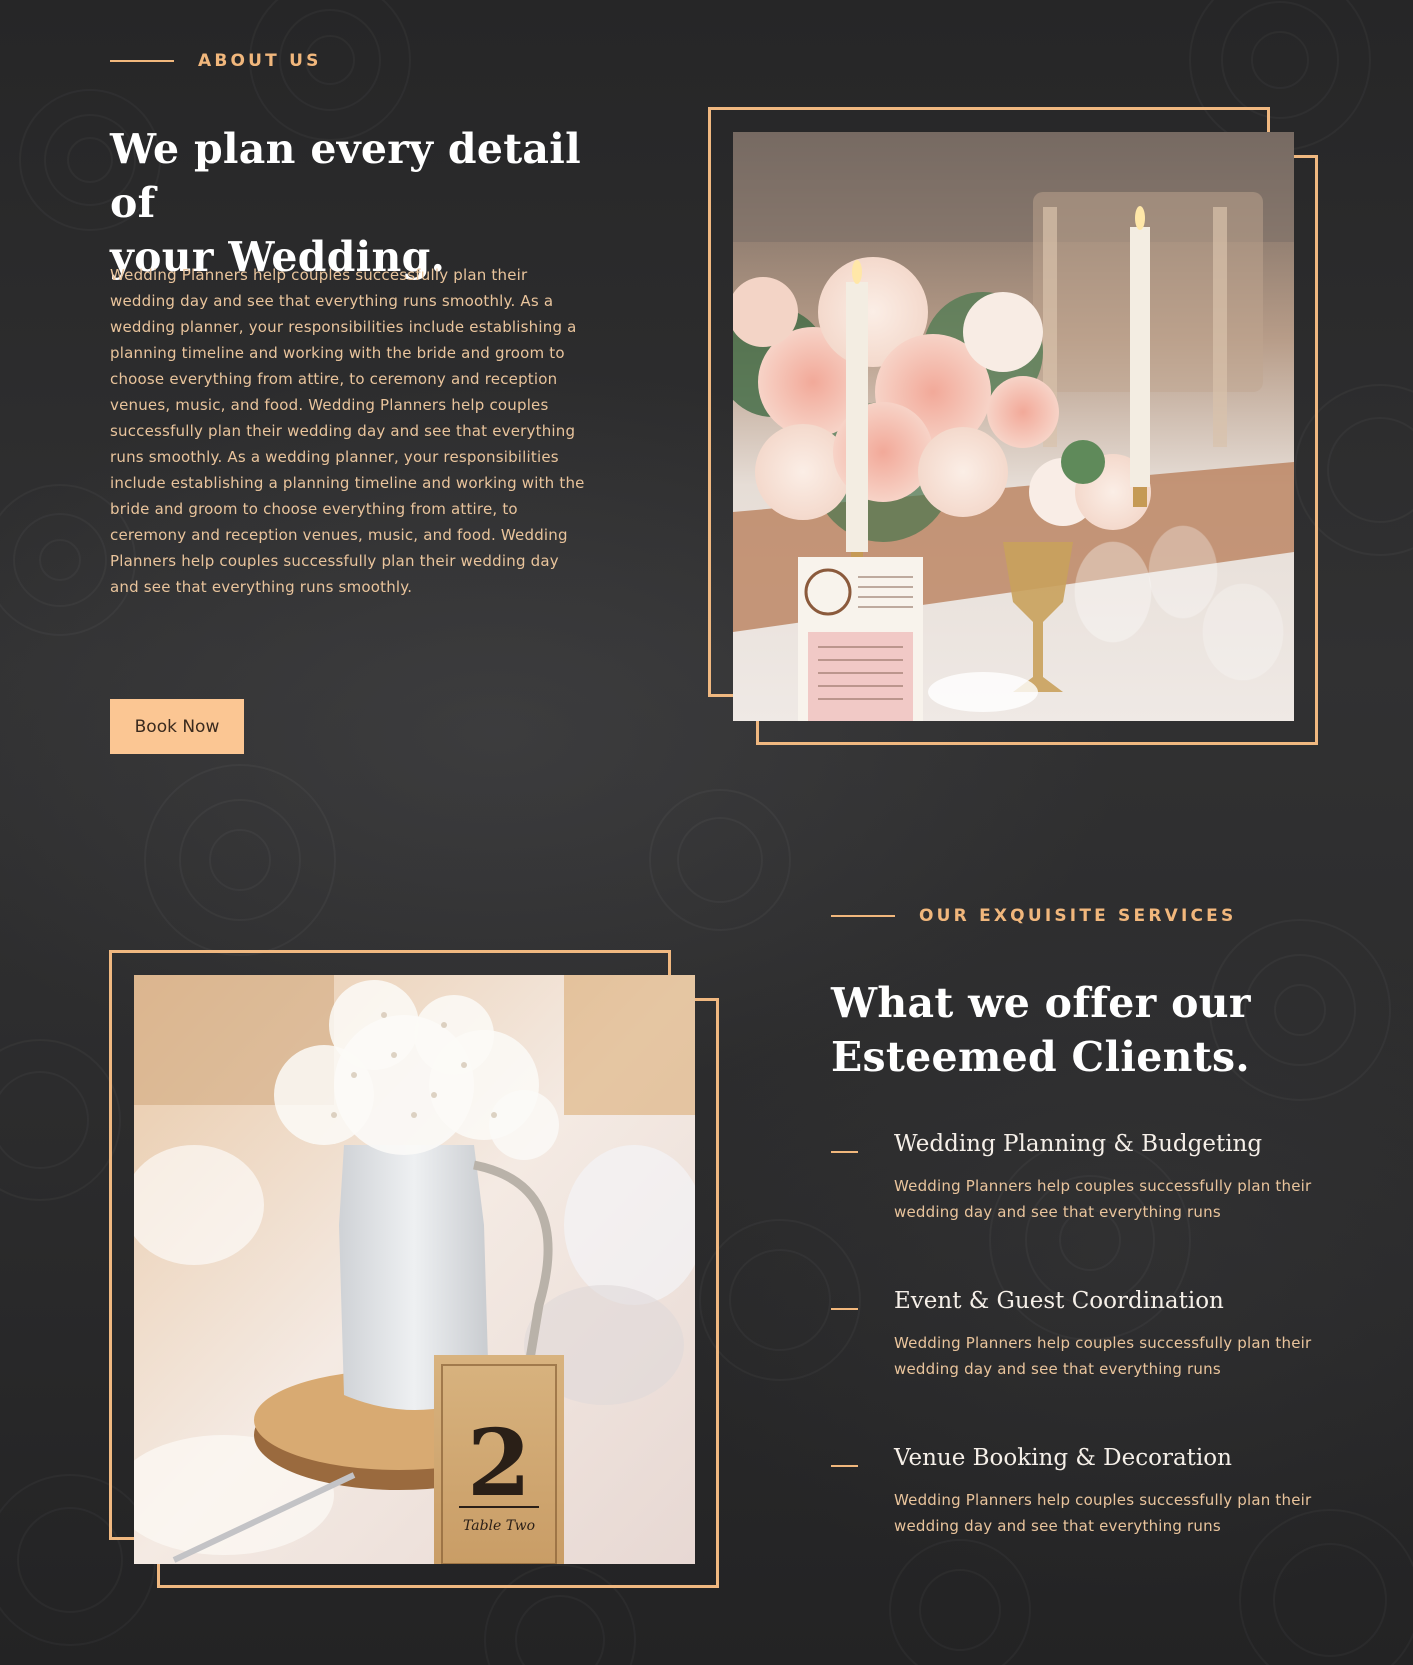 This screenshot has height=1665, width=1413. Describe the element at coordinates (1059, 1301) in the screenshot. I see `service-title: Event & Guest Coordination` at that location.